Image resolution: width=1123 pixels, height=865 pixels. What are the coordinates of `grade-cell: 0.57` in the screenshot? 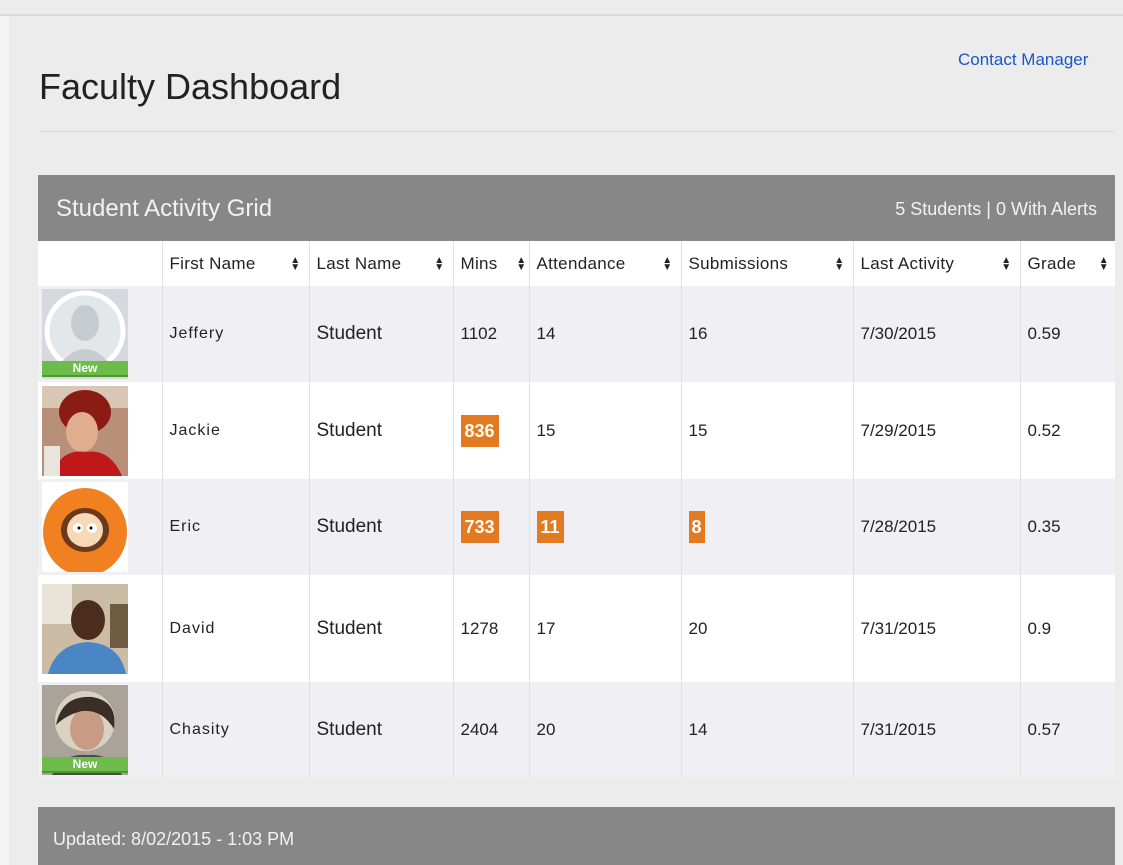 It's located at (1067, 730).